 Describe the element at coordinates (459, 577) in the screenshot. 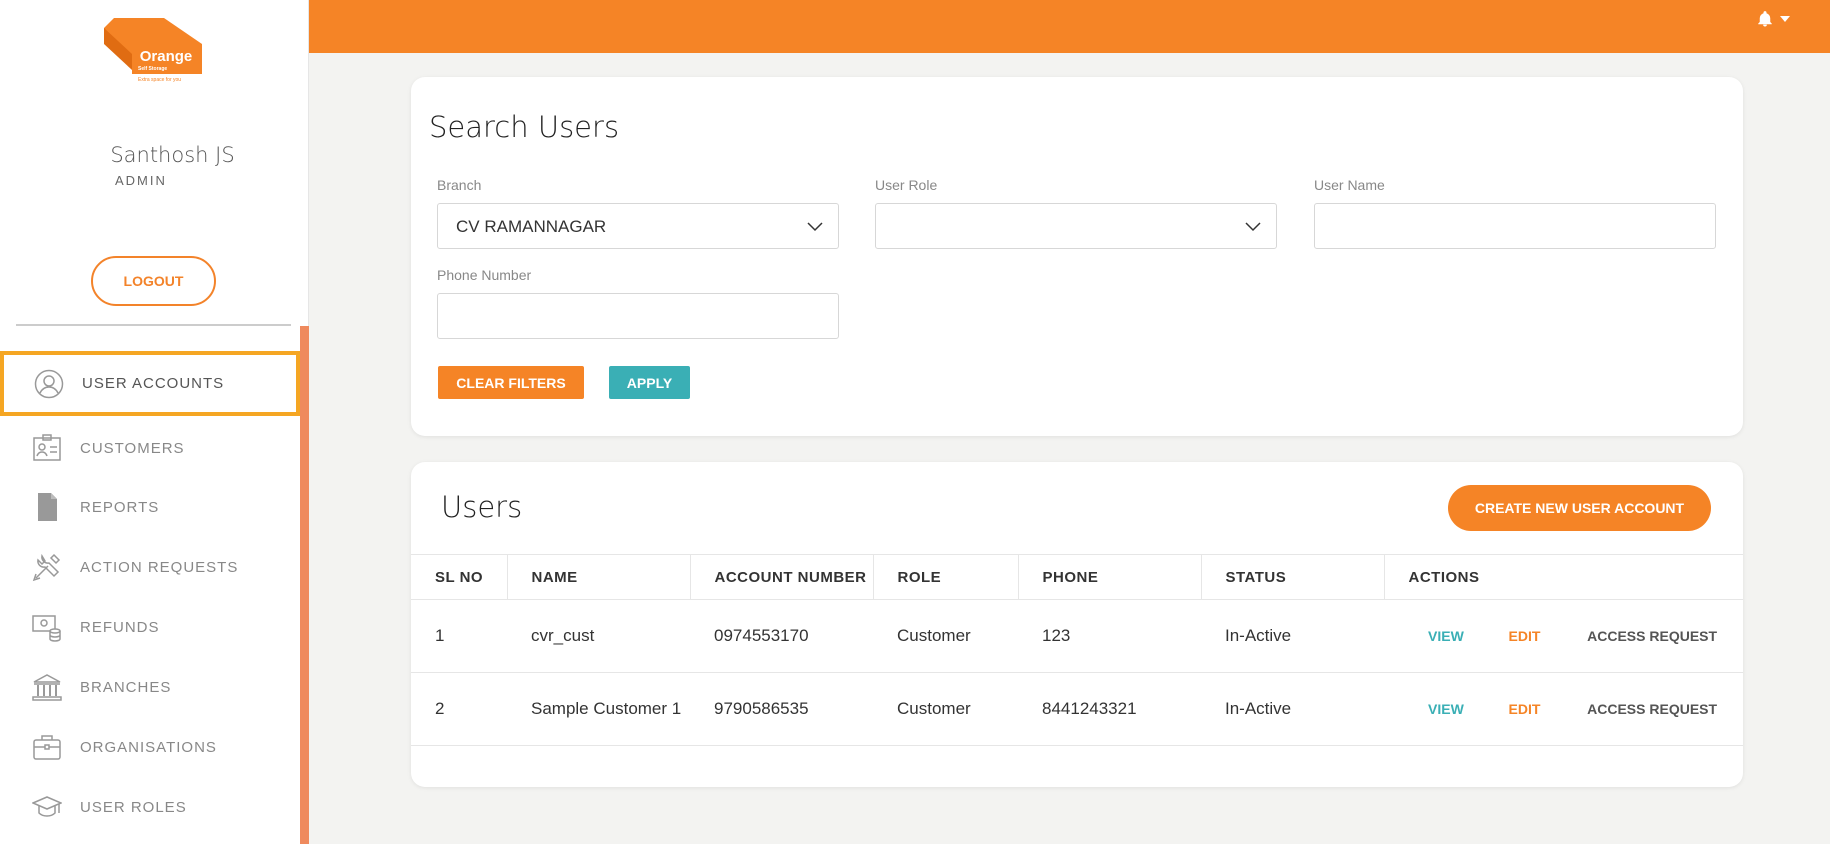

I see `column-header: SL NO` at that location.